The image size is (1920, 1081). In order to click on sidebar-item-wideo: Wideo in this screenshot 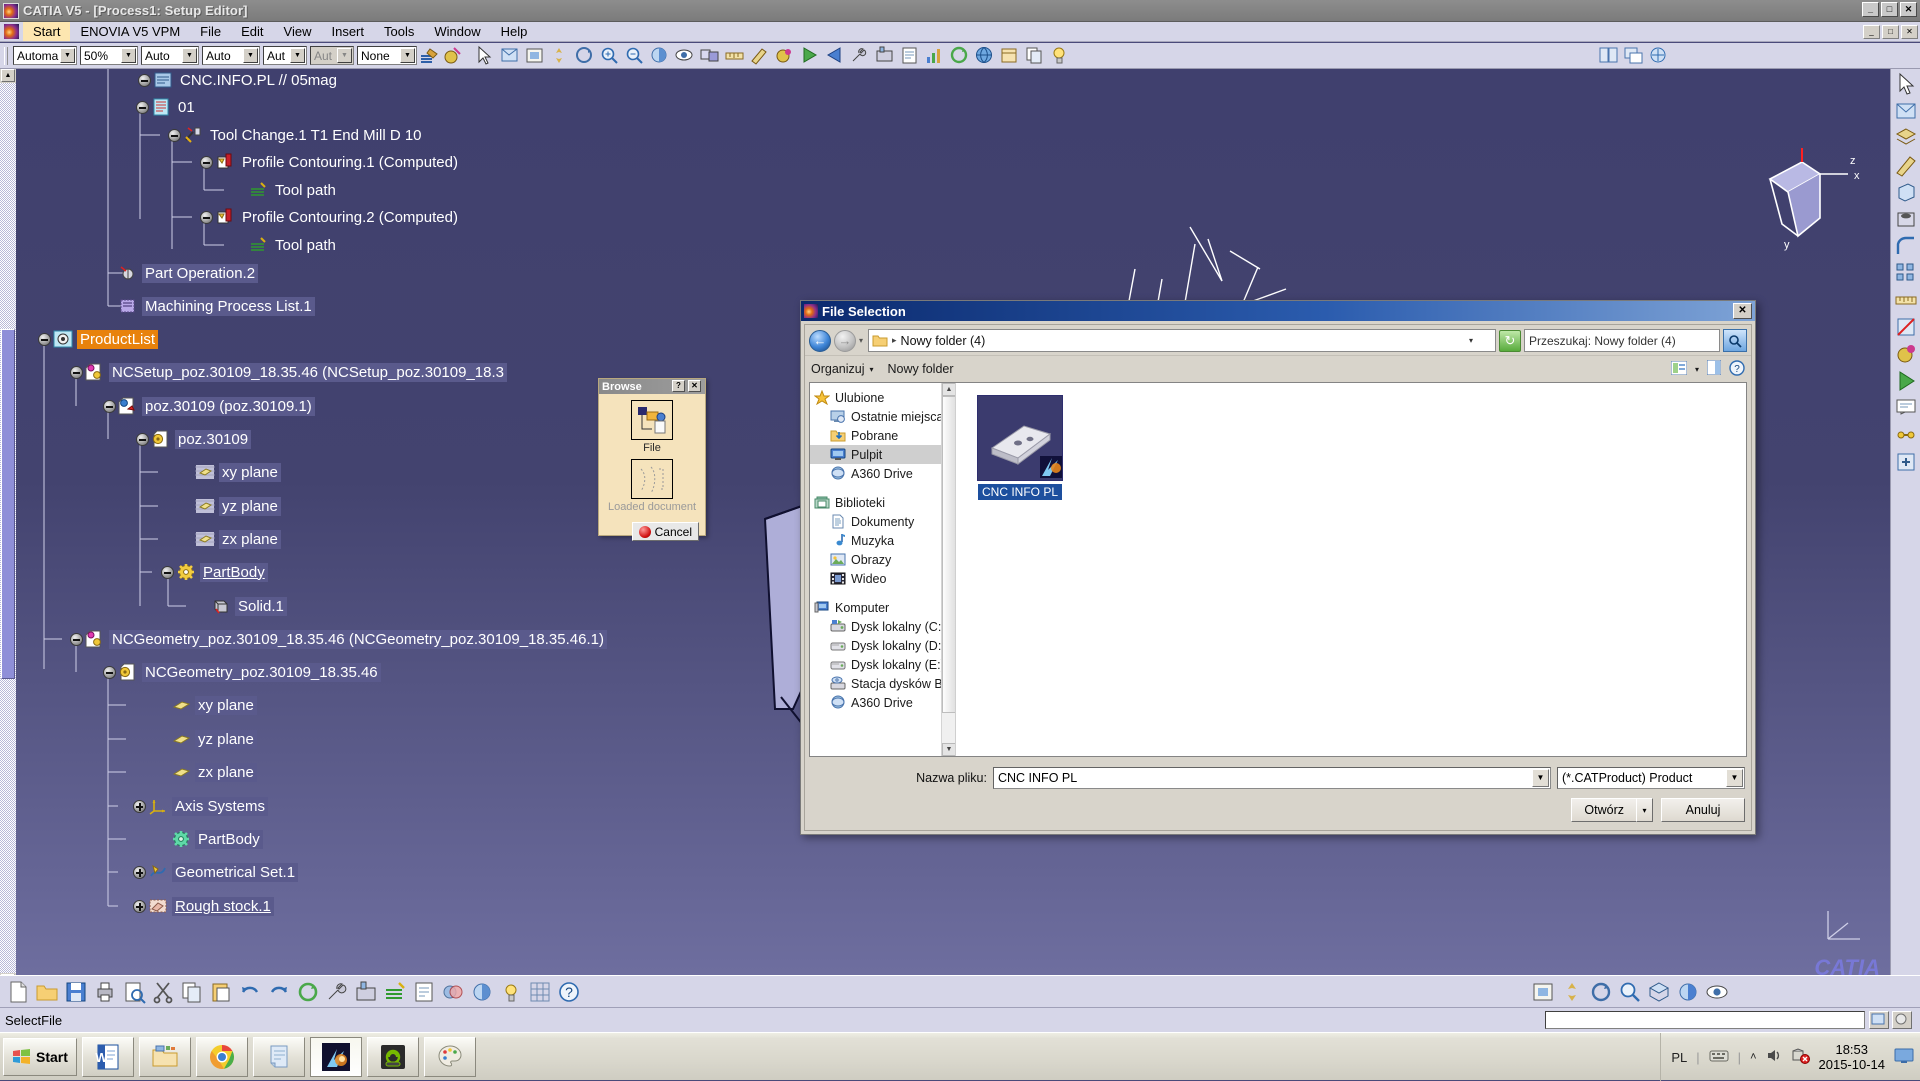, I will do `click(882, 578)`.